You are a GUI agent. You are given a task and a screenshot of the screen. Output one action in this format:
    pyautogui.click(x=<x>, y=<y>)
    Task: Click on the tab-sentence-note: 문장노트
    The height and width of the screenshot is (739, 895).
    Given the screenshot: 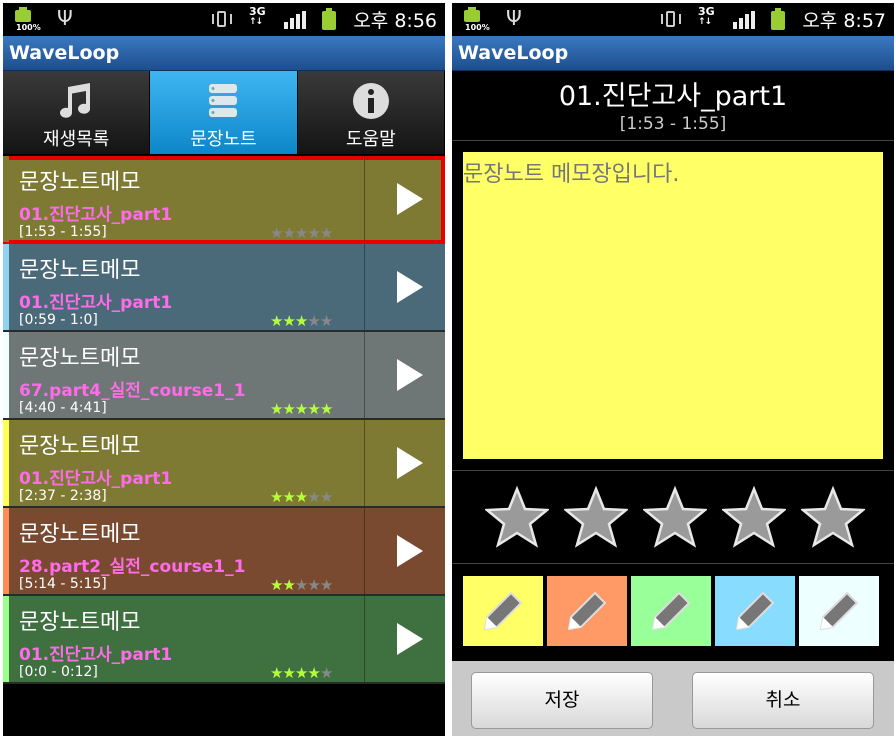 What is the action you would take?
    pyautogui.click(x=224, y=112)
    